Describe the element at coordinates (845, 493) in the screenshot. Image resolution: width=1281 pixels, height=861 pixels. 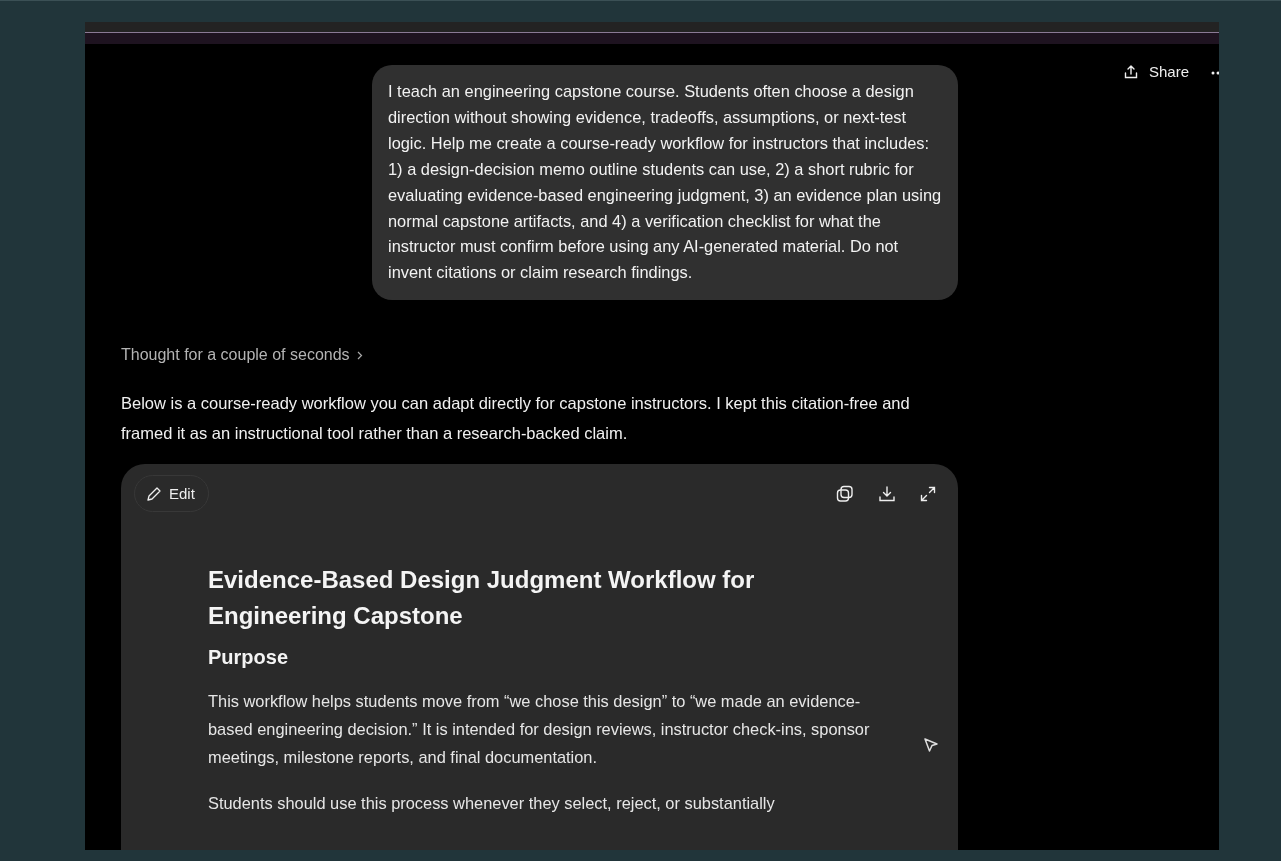
I see `copy-icon` at that location.